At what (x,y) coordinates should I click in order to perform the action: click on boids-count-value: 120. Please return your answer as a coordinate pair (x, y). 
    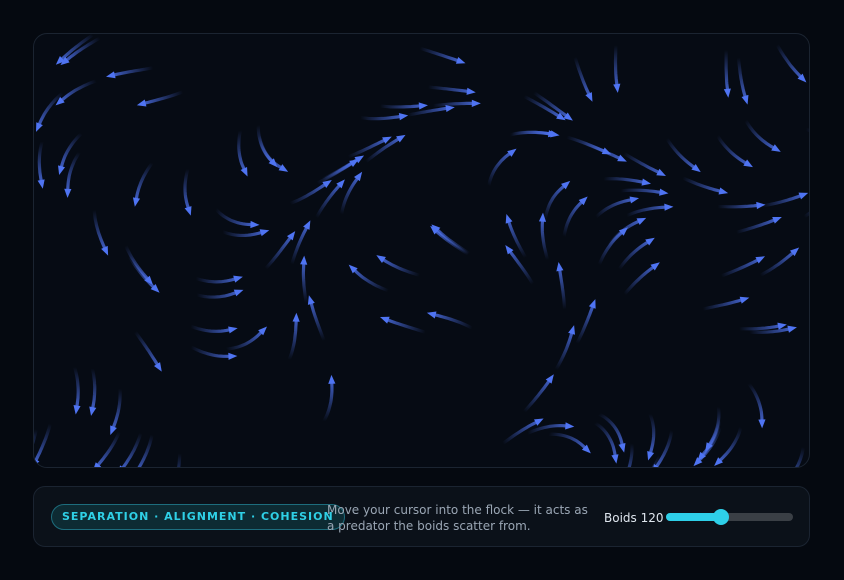
    Looking at the image, I should click on (652, 518).